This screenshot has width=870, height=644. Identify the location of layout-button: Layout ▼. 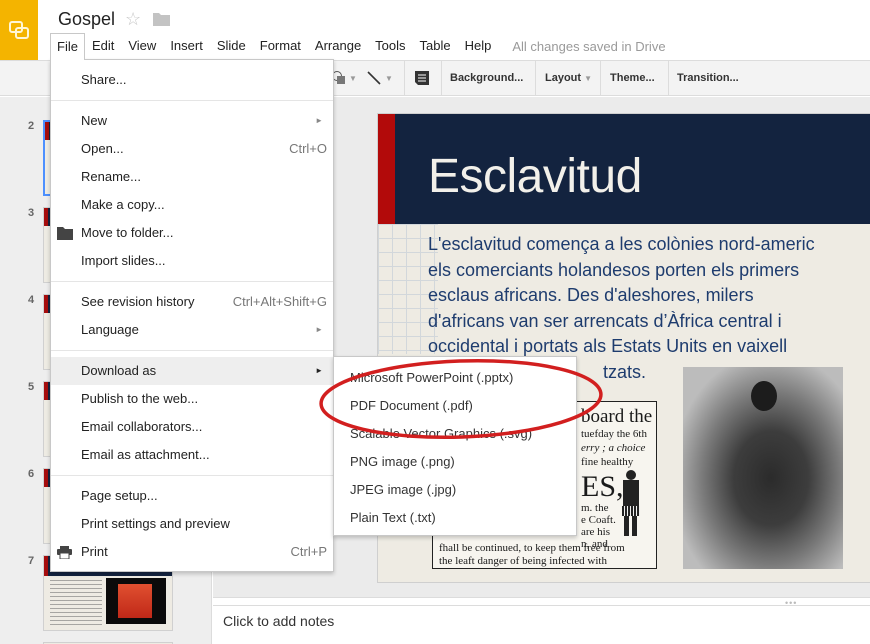
(568, 78).